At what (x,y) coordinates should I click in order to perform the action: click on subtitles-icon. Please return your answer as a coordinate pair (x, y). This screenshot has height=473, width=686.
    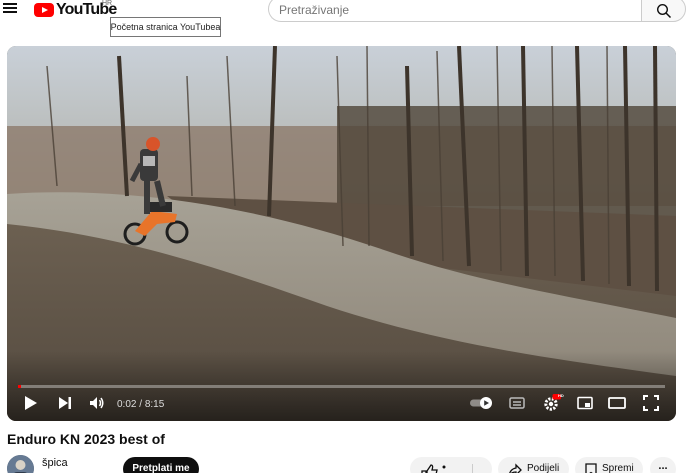
    Looking at the image, I should click on (517, 403).